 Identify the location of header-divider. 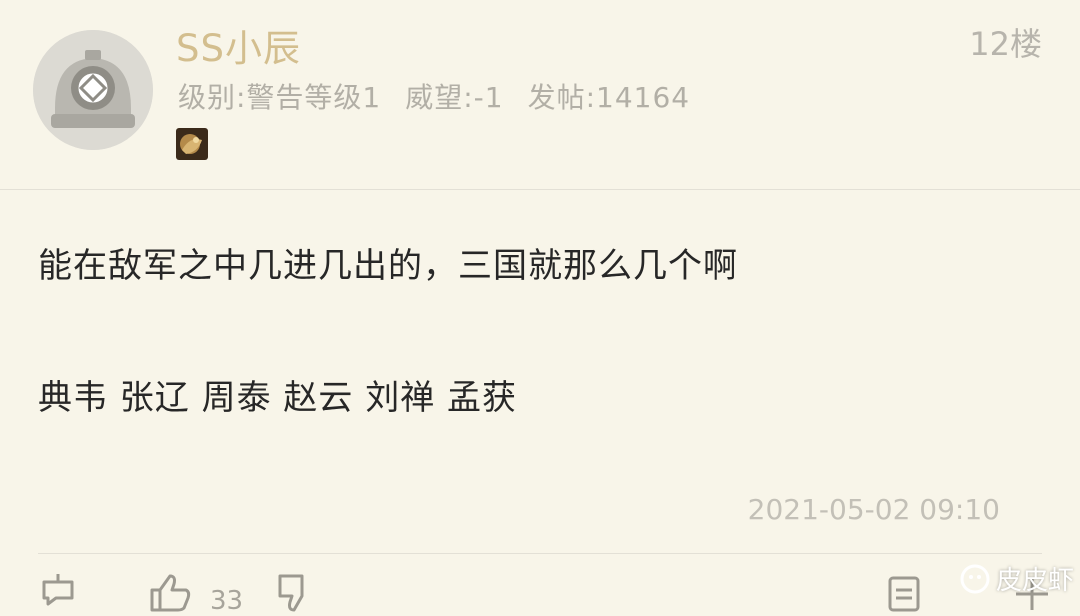
(540, 189).